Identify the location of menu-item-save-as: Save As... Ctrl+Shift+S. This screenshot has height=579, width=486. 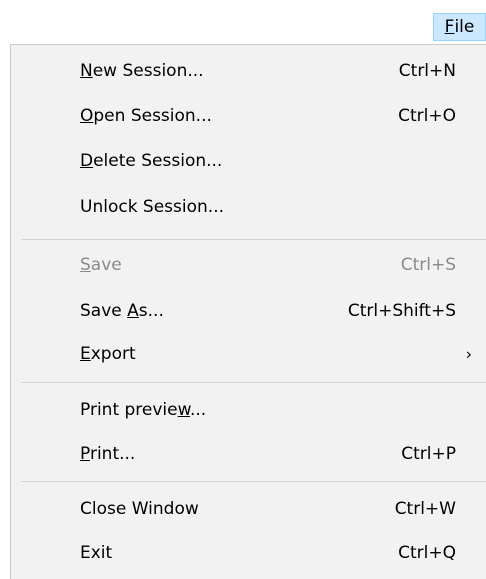
(248, 311).